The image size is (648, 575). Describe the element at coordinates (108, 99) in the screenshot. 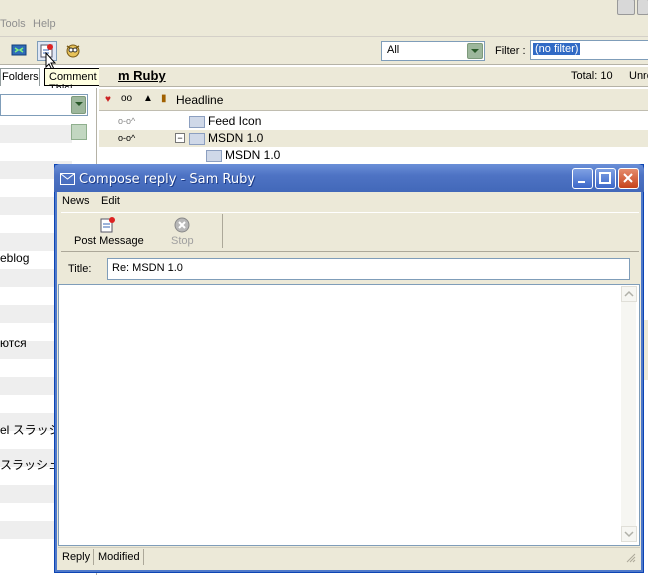

I see `flag-column-icon: ♥` at that location.